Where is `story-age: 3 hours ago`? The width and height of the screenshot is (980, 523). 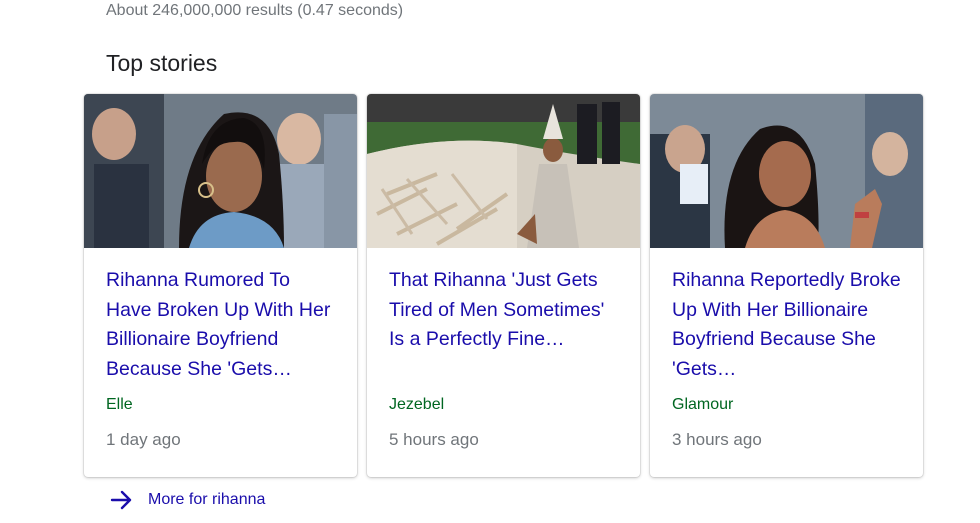
story-age: 3 hours ago is located at coordinates (717, 439).